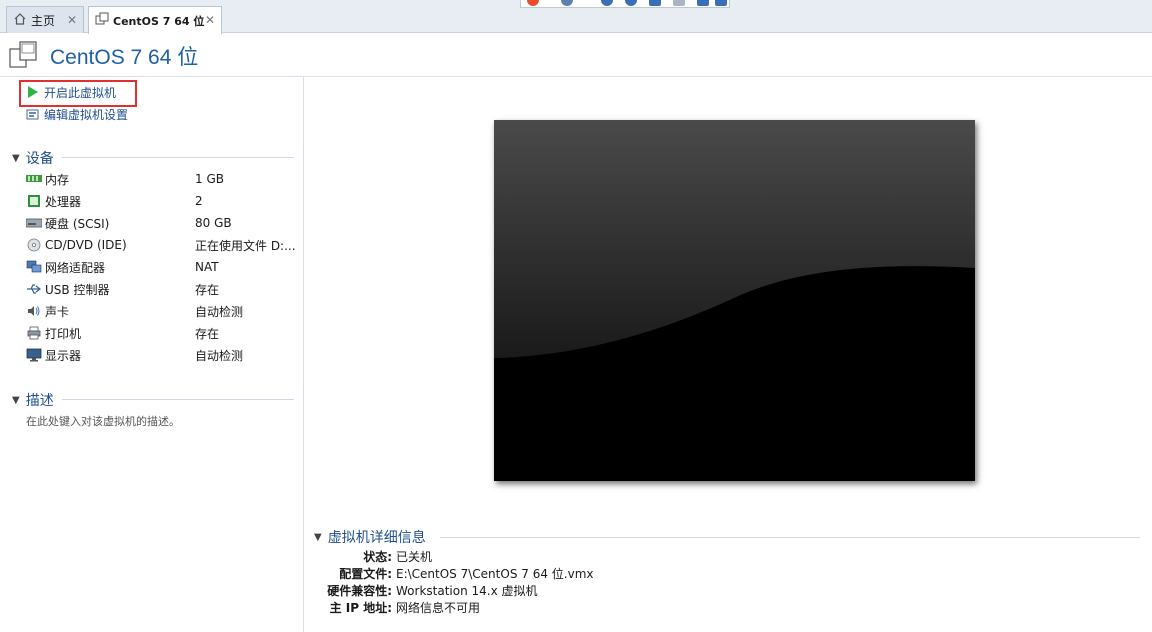  What do you see at coordinates (679, 3) in the screenshot?
I see `clipboard-icon` at bounding box center [679, 3].